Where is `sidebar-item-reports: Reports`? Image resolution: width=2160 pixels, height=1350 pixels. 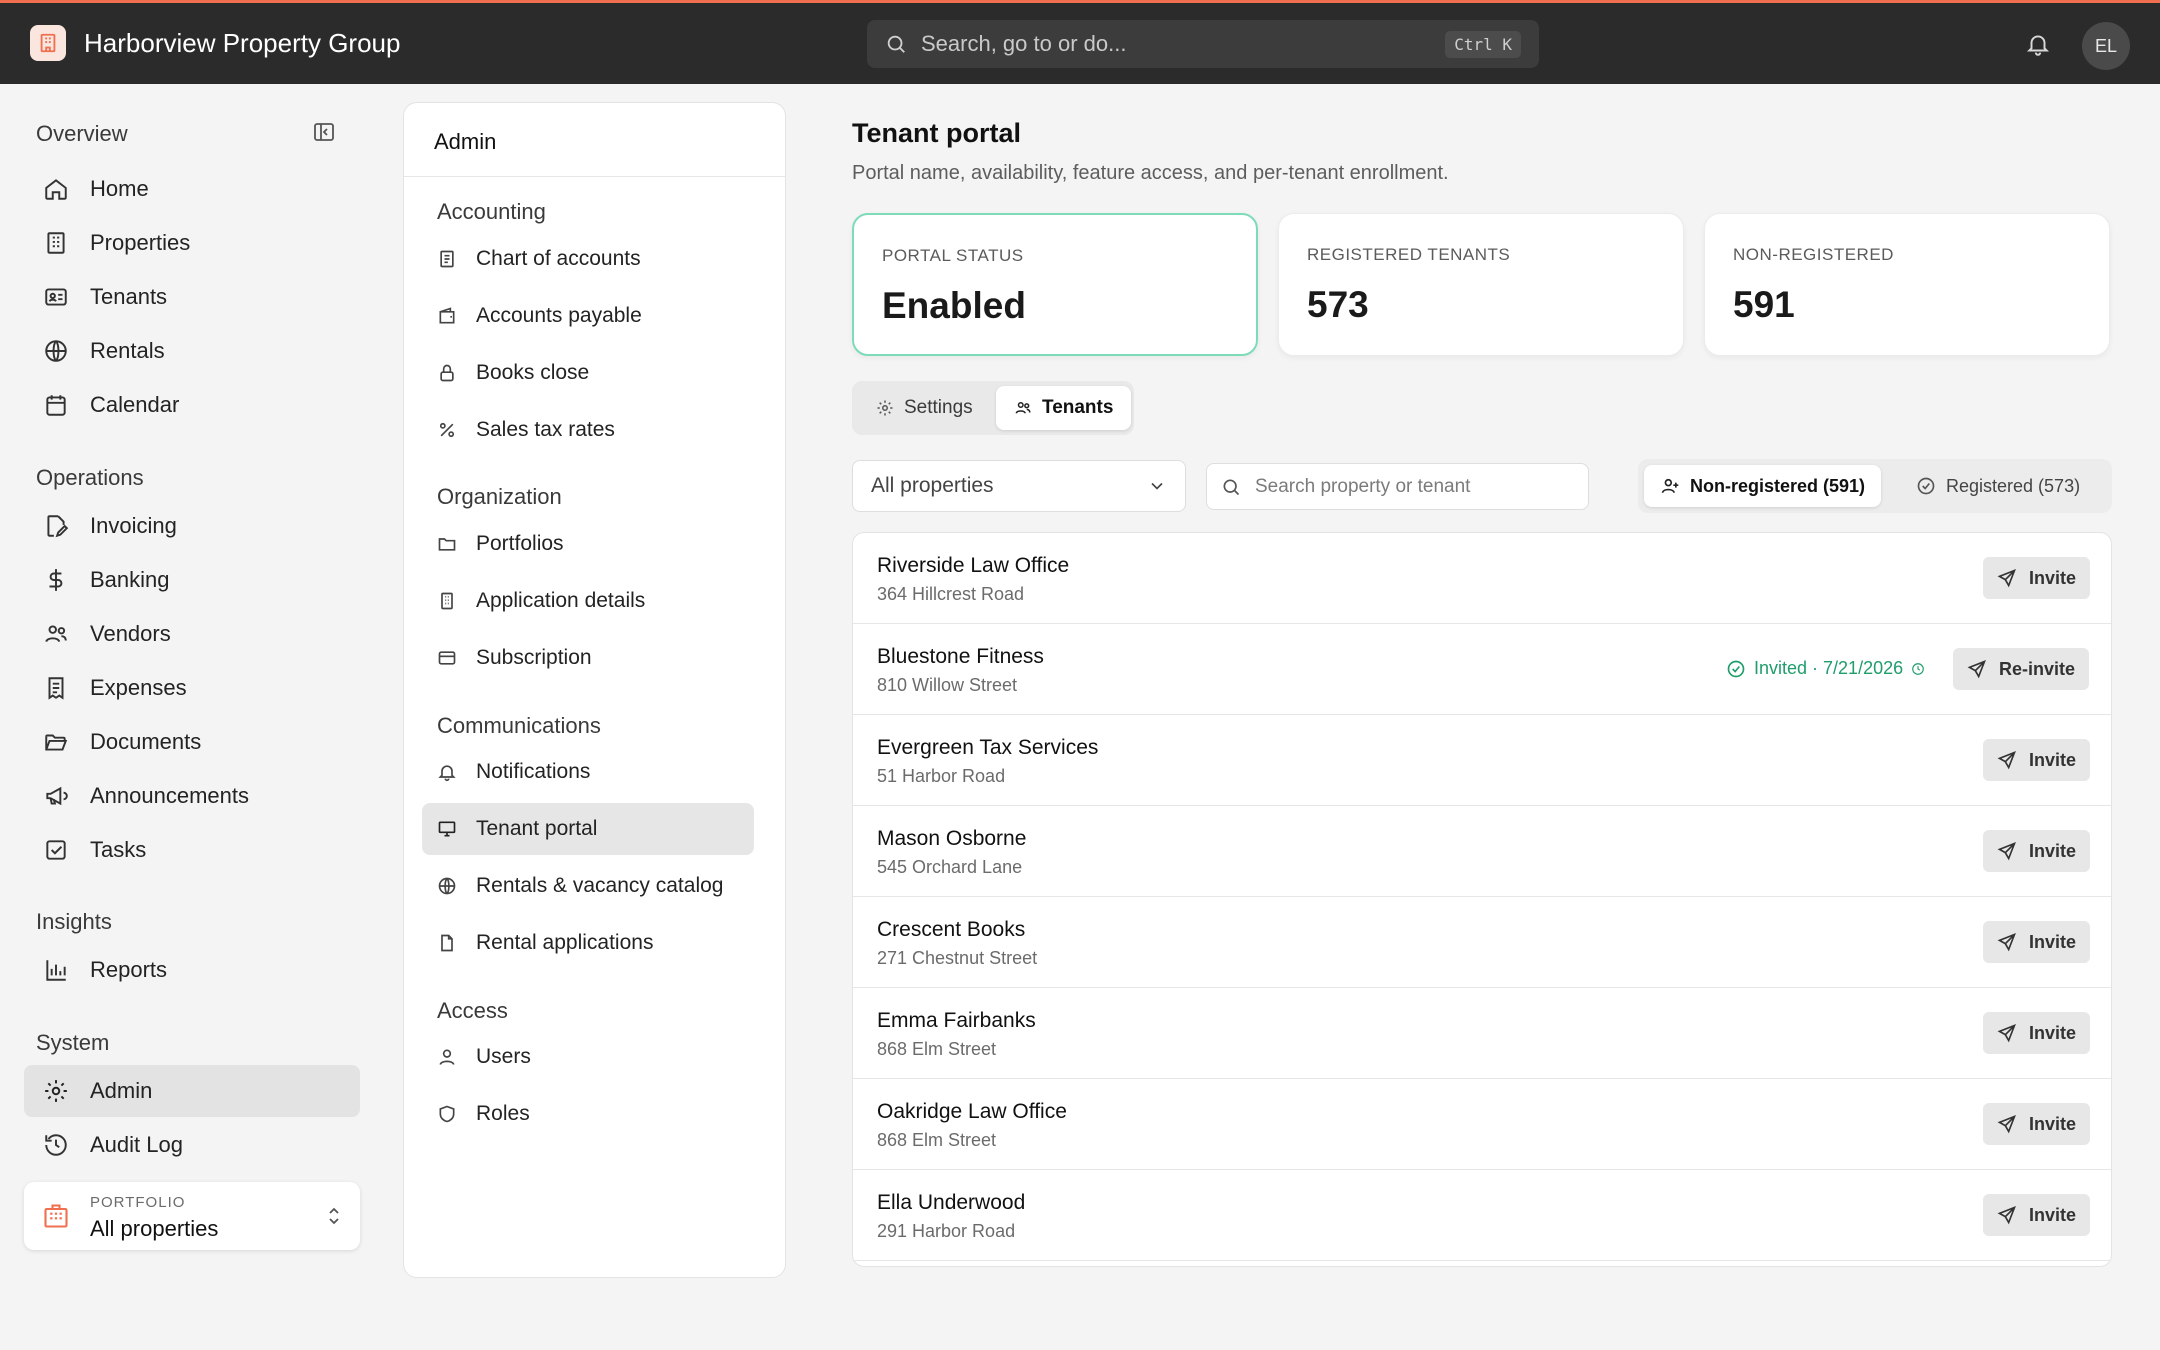 sidebar-item-reports: Reports is located at coordinates (192, 970).